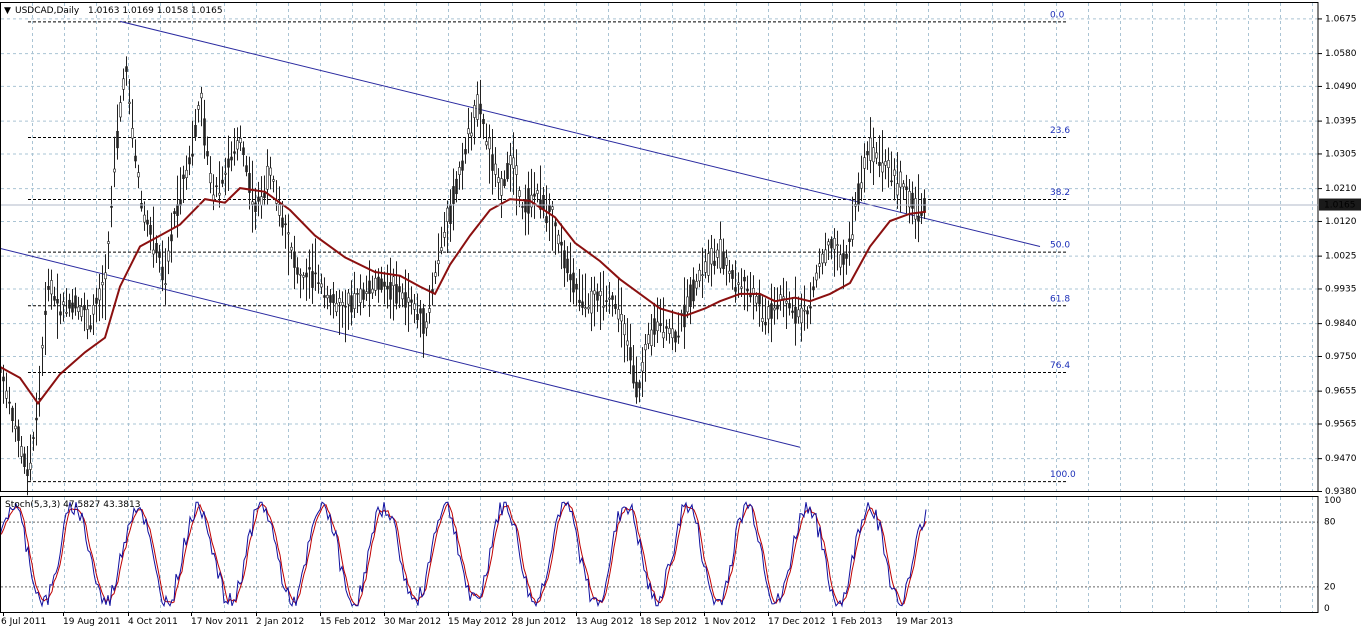 This screenshot has width=1362, height=633. Describe the element at coordinates (1341, 257) in the screenshot. I see `y-tick-label: 1.0025` at that location.